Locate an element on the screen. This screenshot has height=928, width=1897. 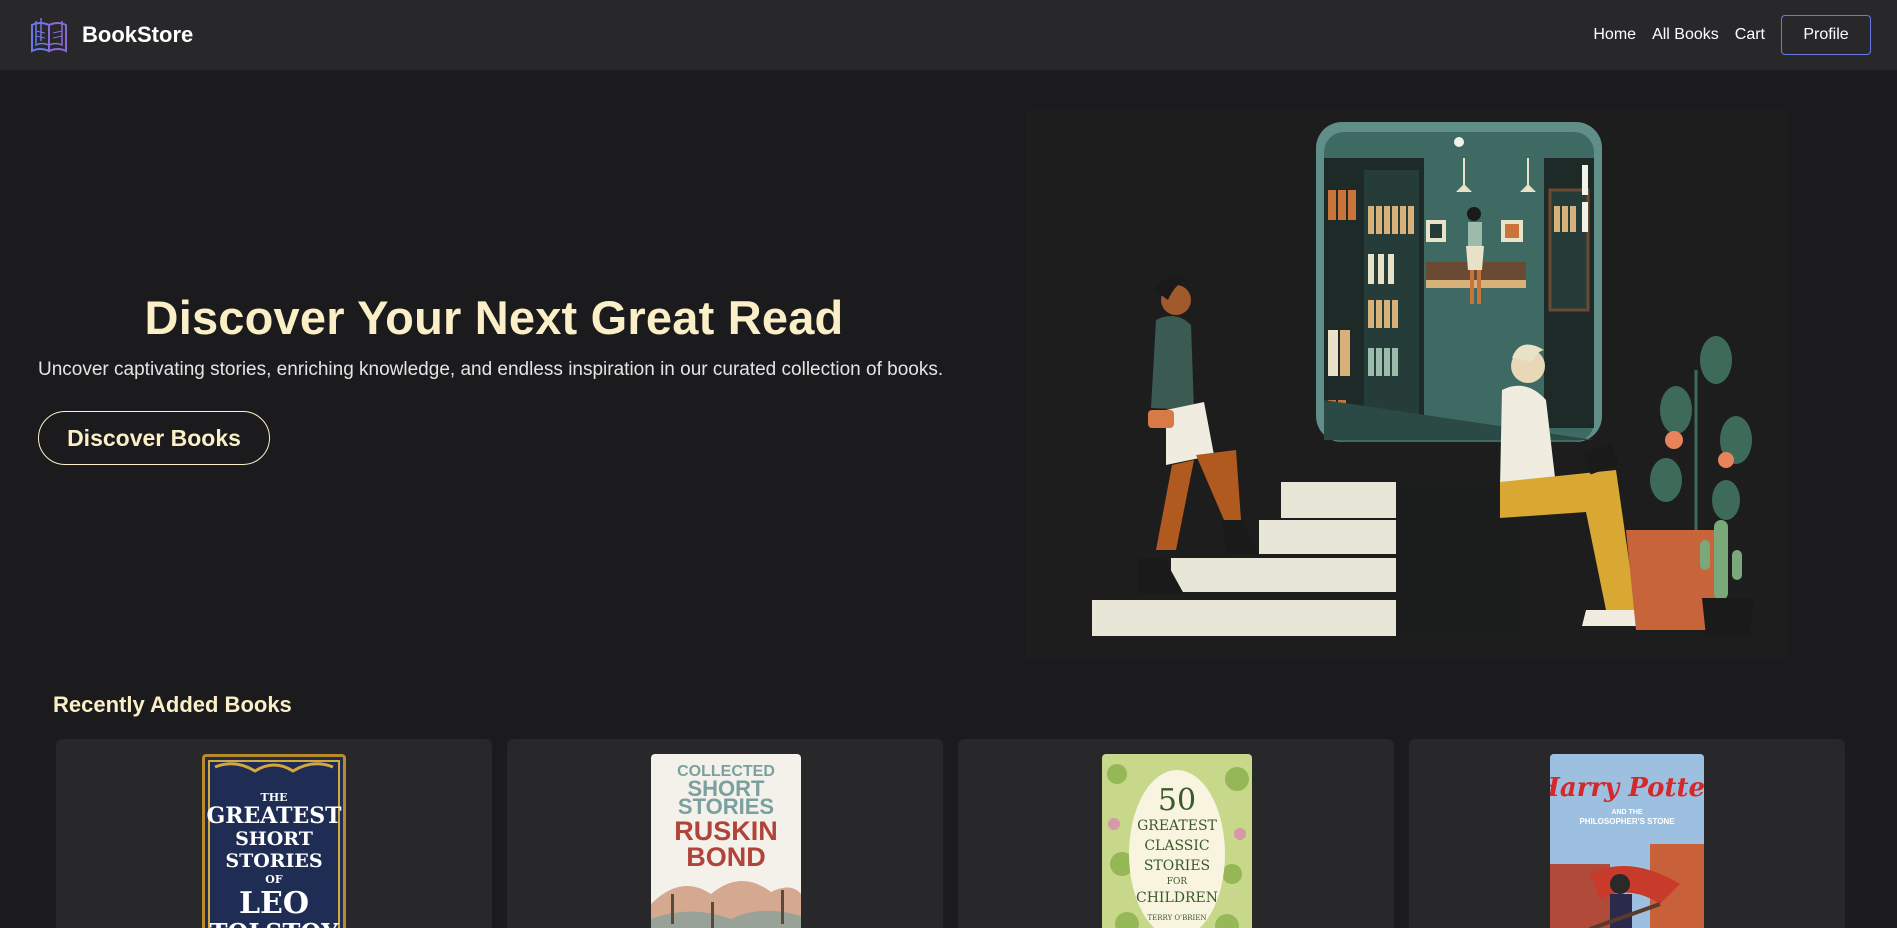
nav-home-link: Home is located at coordinates (1614, 35).